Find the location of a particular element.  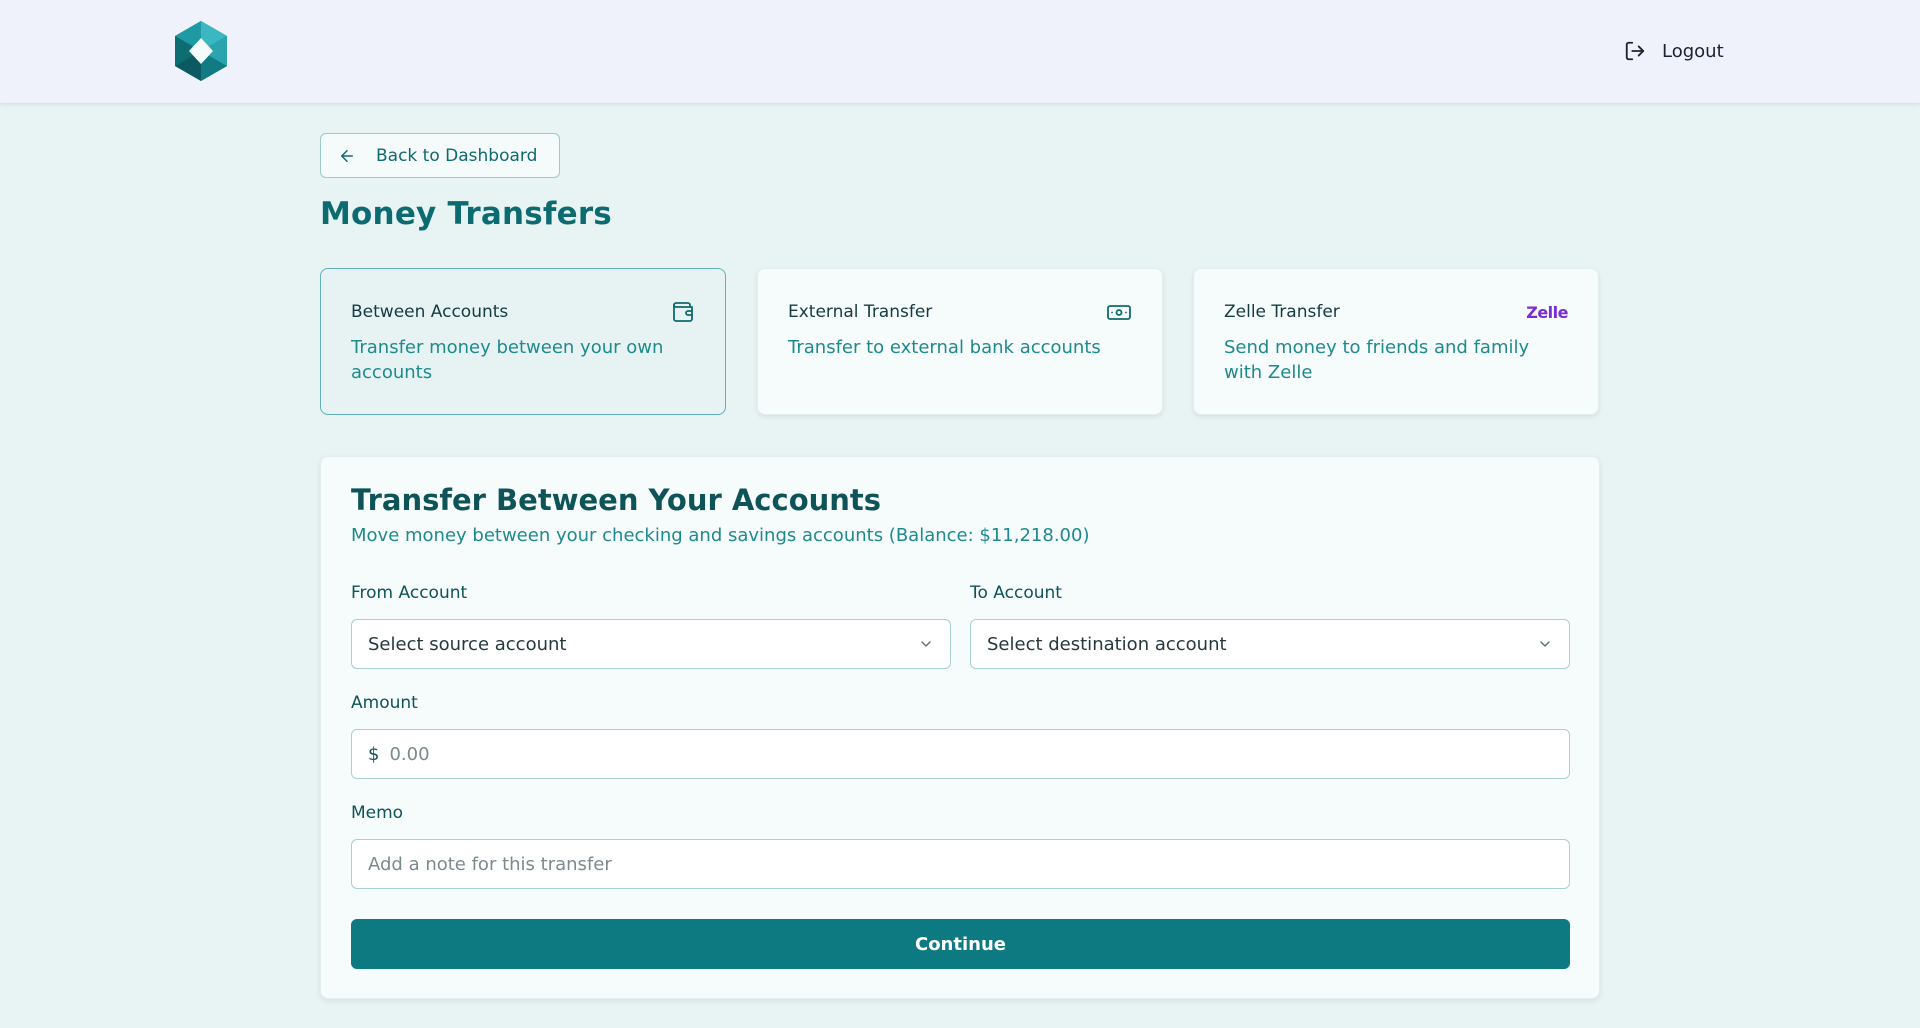

from-account-select: Select source account is located at coordinates (651, 644).